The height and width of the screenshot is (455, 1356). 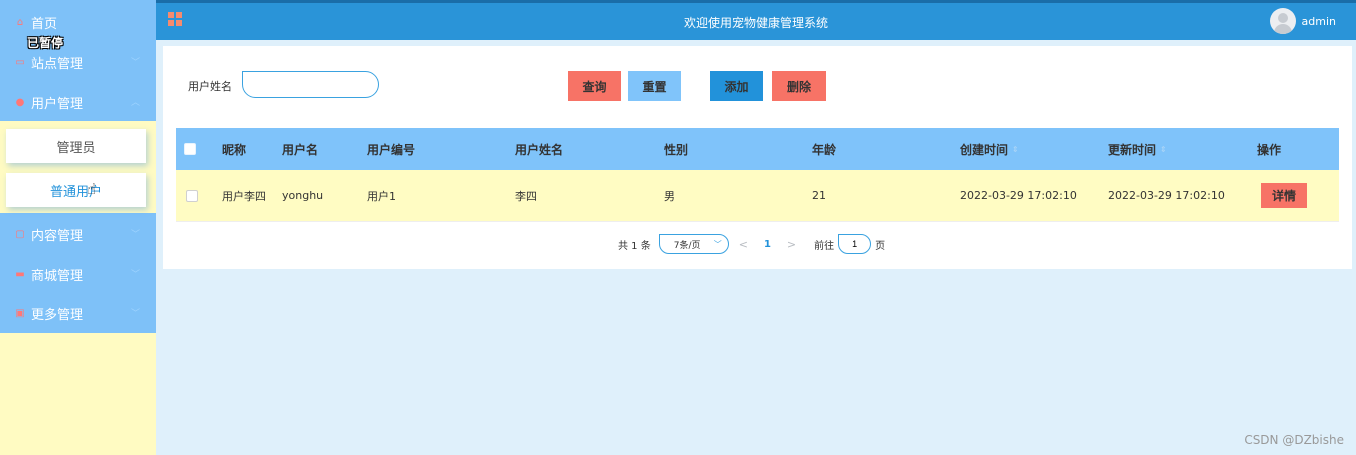 What do you see at coordinates (880, 246) in the screenshot?
I see `page-suffix: 页` at bounding box center [880, 246].